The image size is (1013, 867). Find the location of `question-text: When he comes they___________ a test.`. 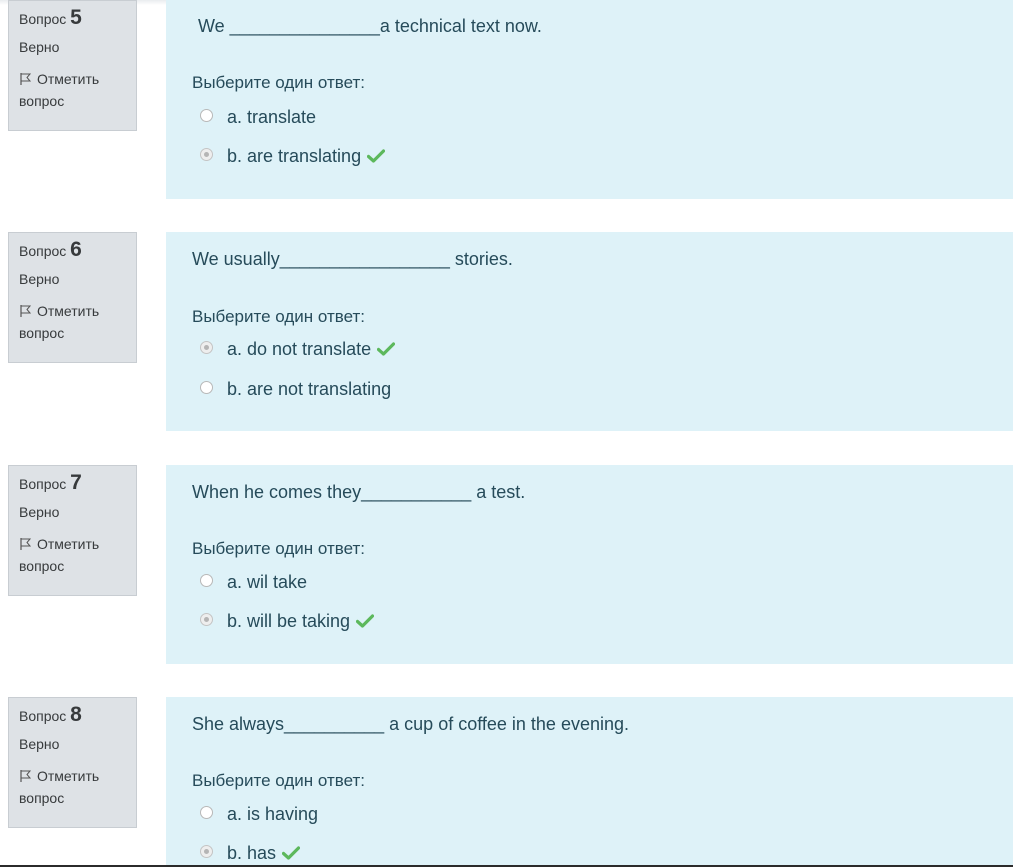

question-text: When he comes they___________ a test. is located at coordinates (359, 492).